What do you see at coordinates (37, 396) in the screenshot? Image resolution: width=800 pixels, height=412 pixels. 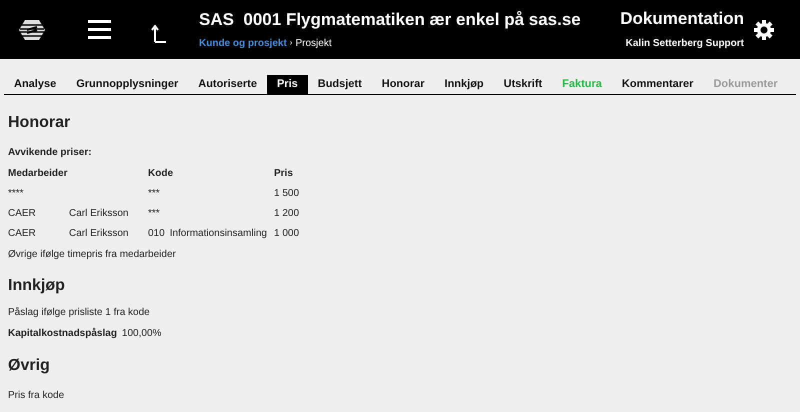 I see `note-text: Pris fra kode` at bounding box center [37, 396].